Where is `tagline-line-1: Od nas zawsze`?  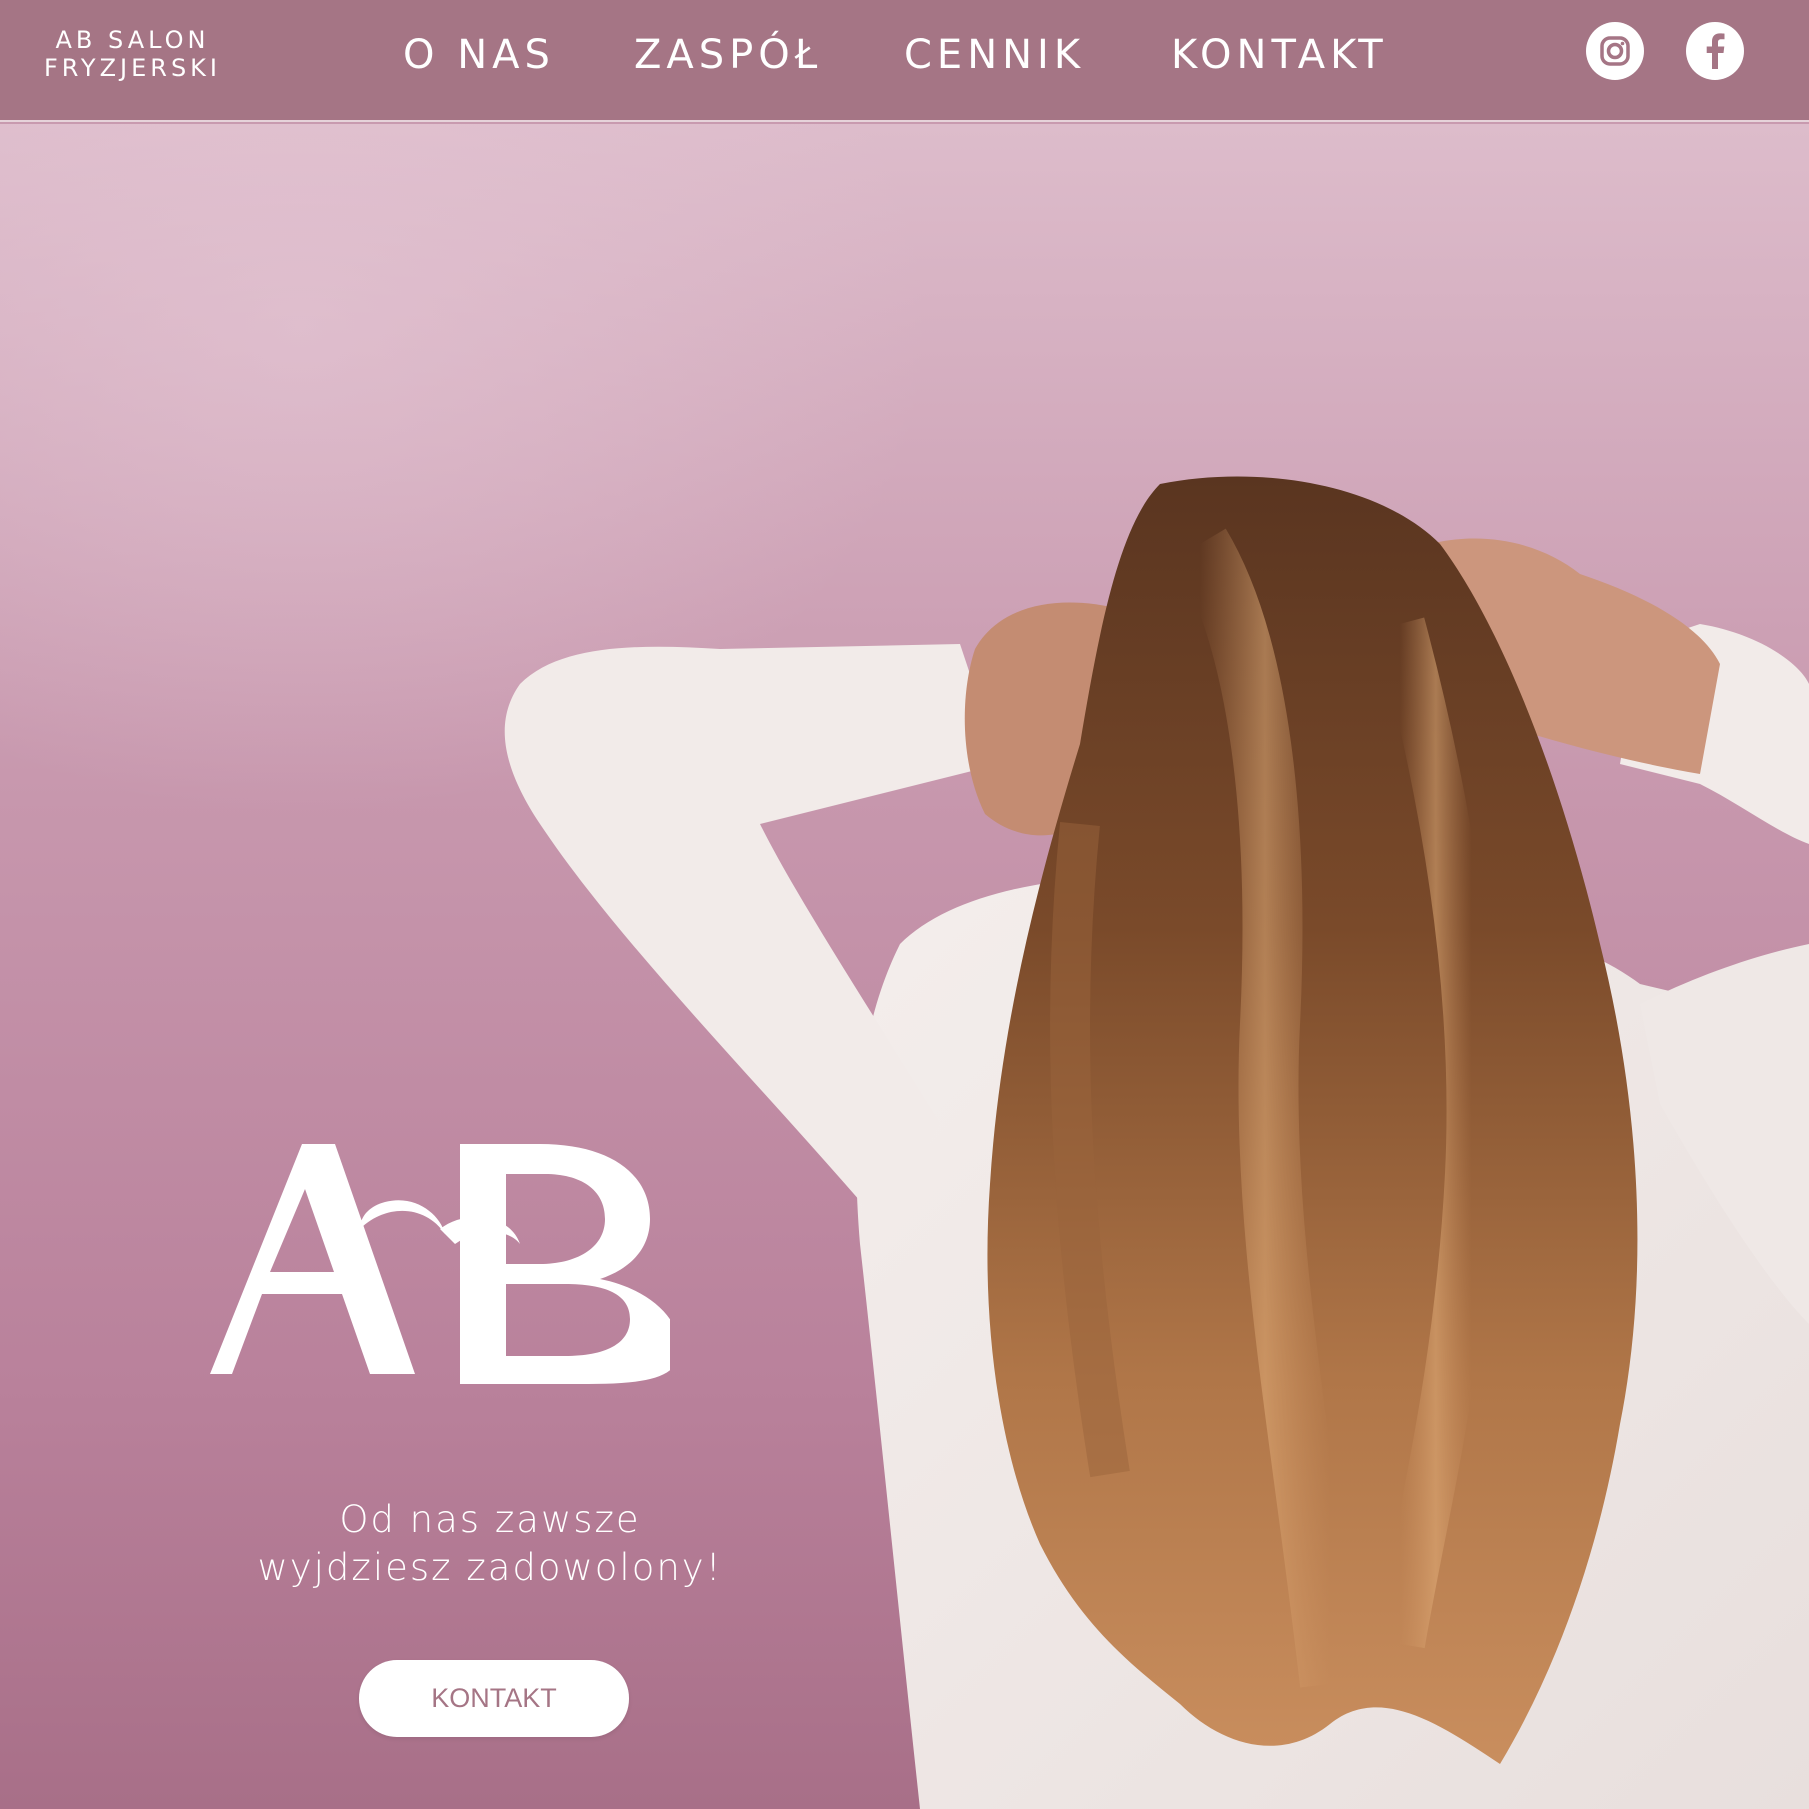 tagline-line-1: Od nas zawsze is located at coordinates (490, 1519).